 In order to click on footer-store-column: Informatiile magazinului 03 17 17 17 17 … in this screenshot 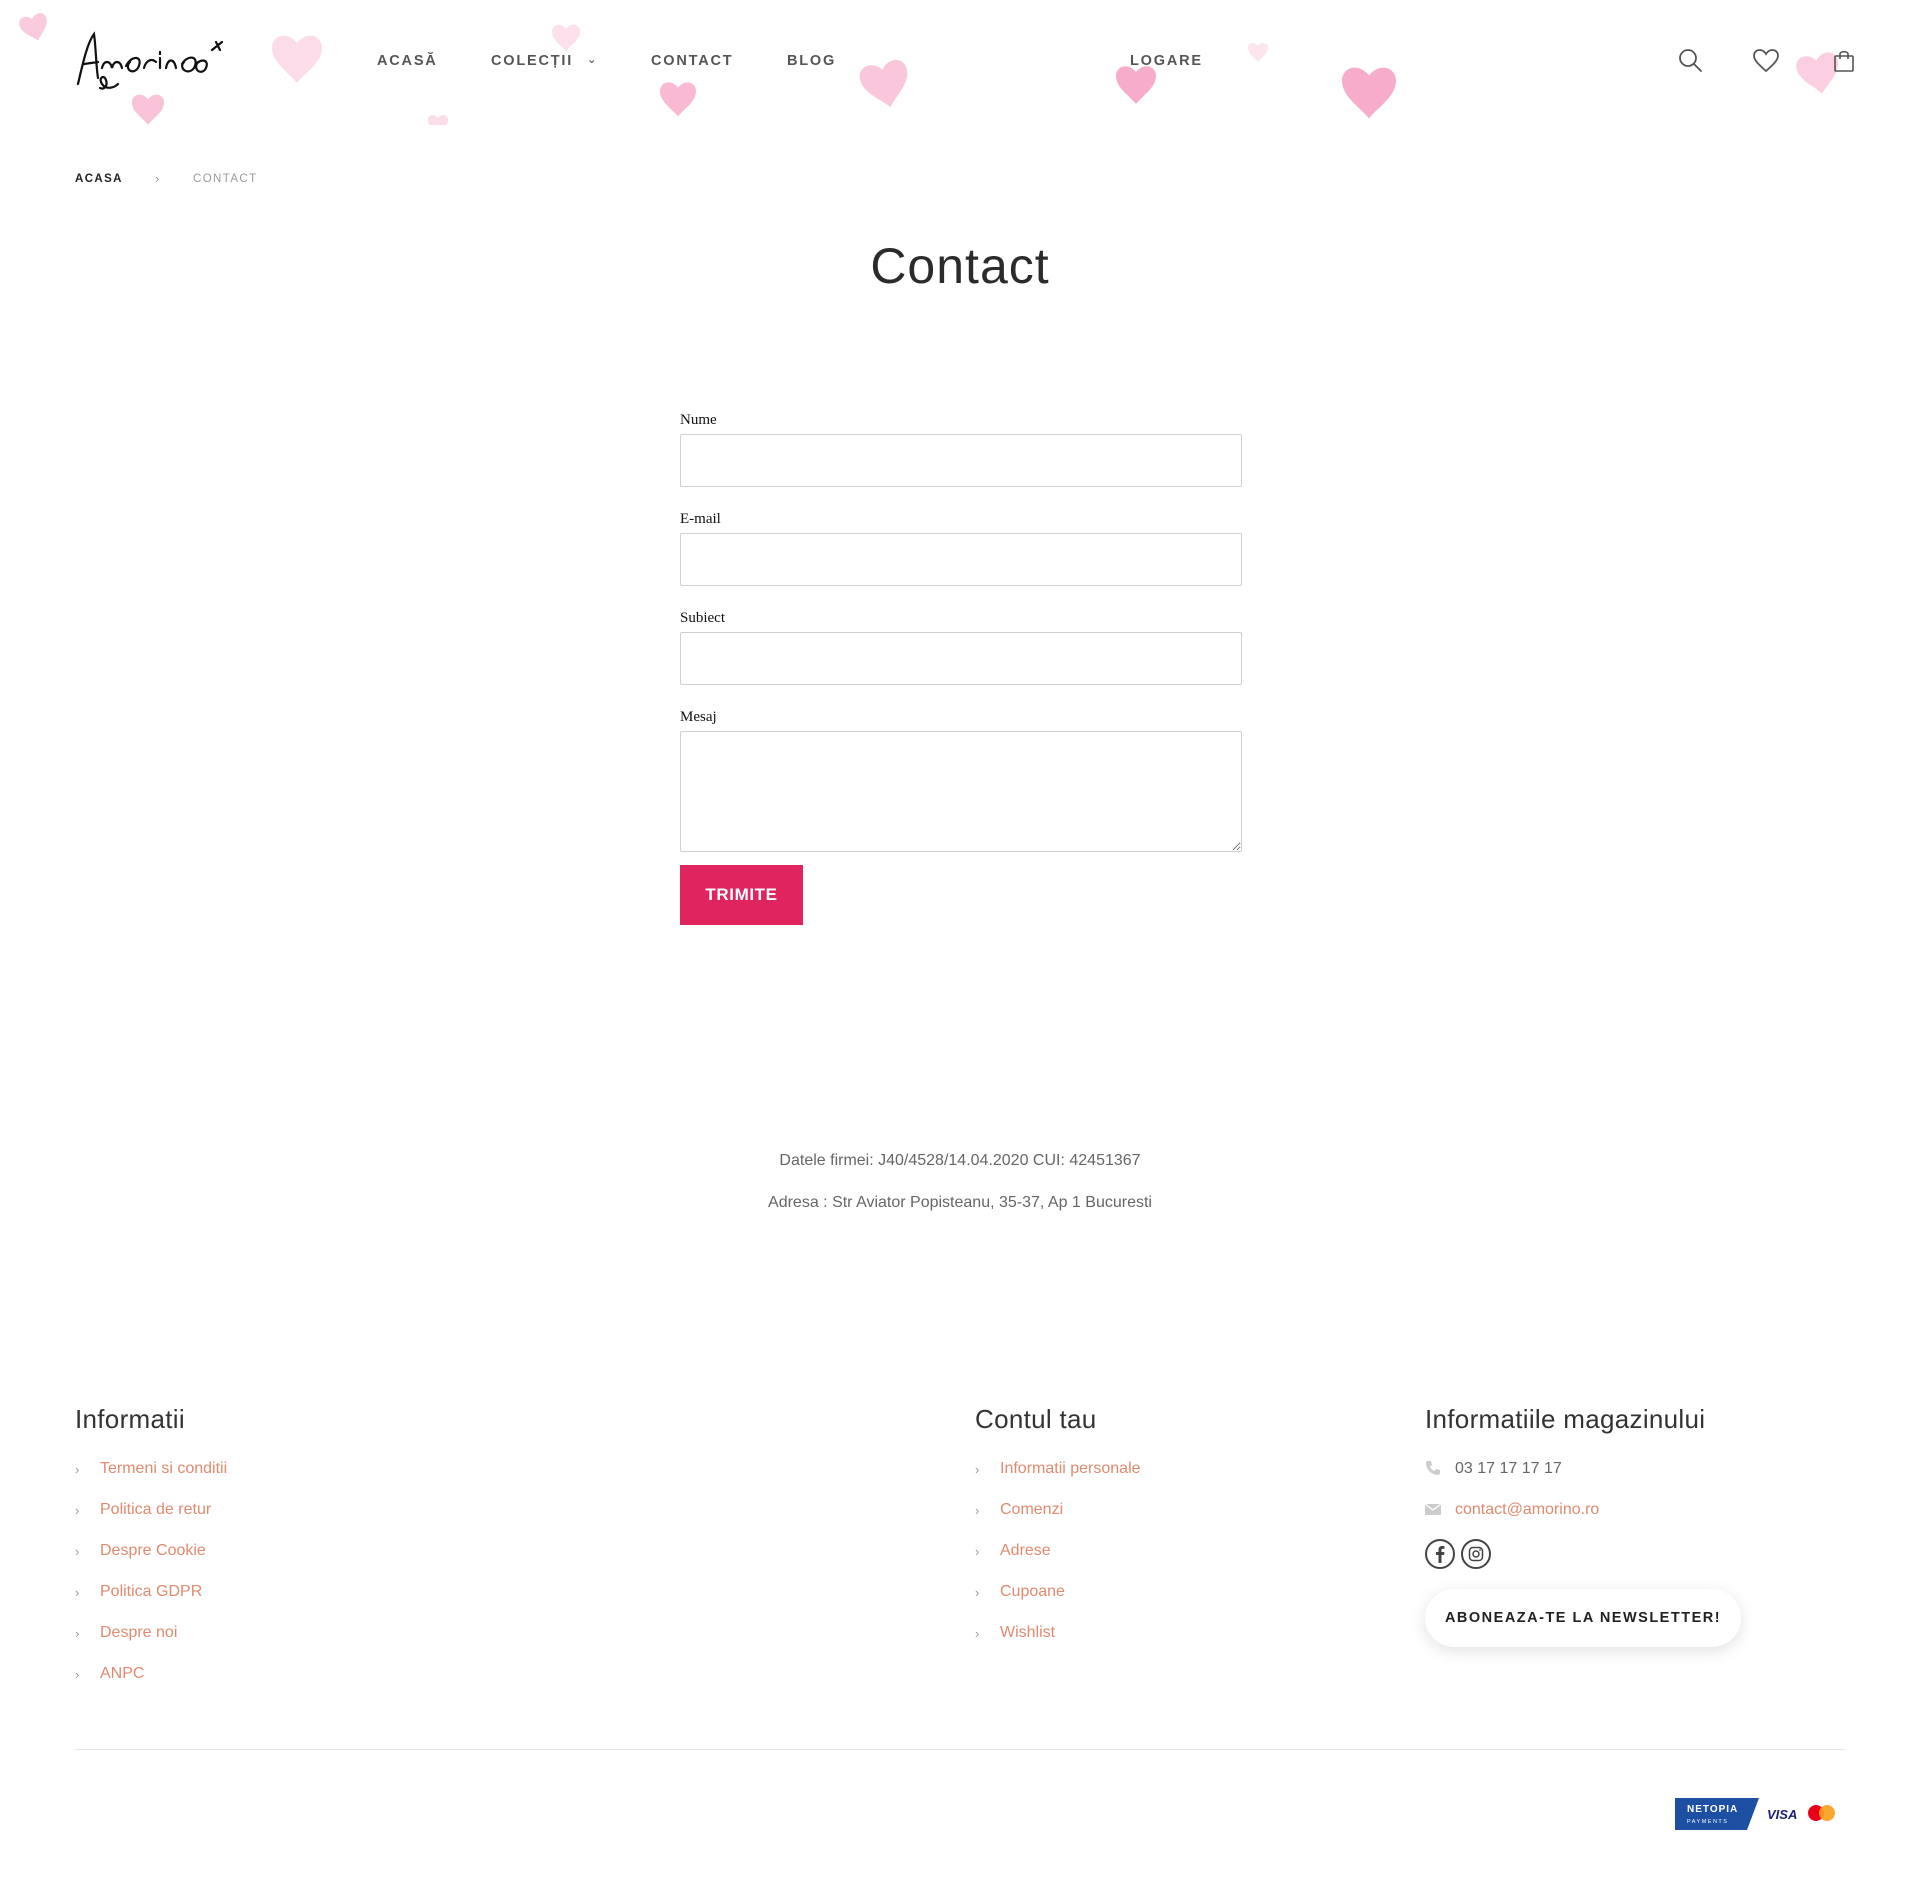, I will do `click(1582, 1525)`.